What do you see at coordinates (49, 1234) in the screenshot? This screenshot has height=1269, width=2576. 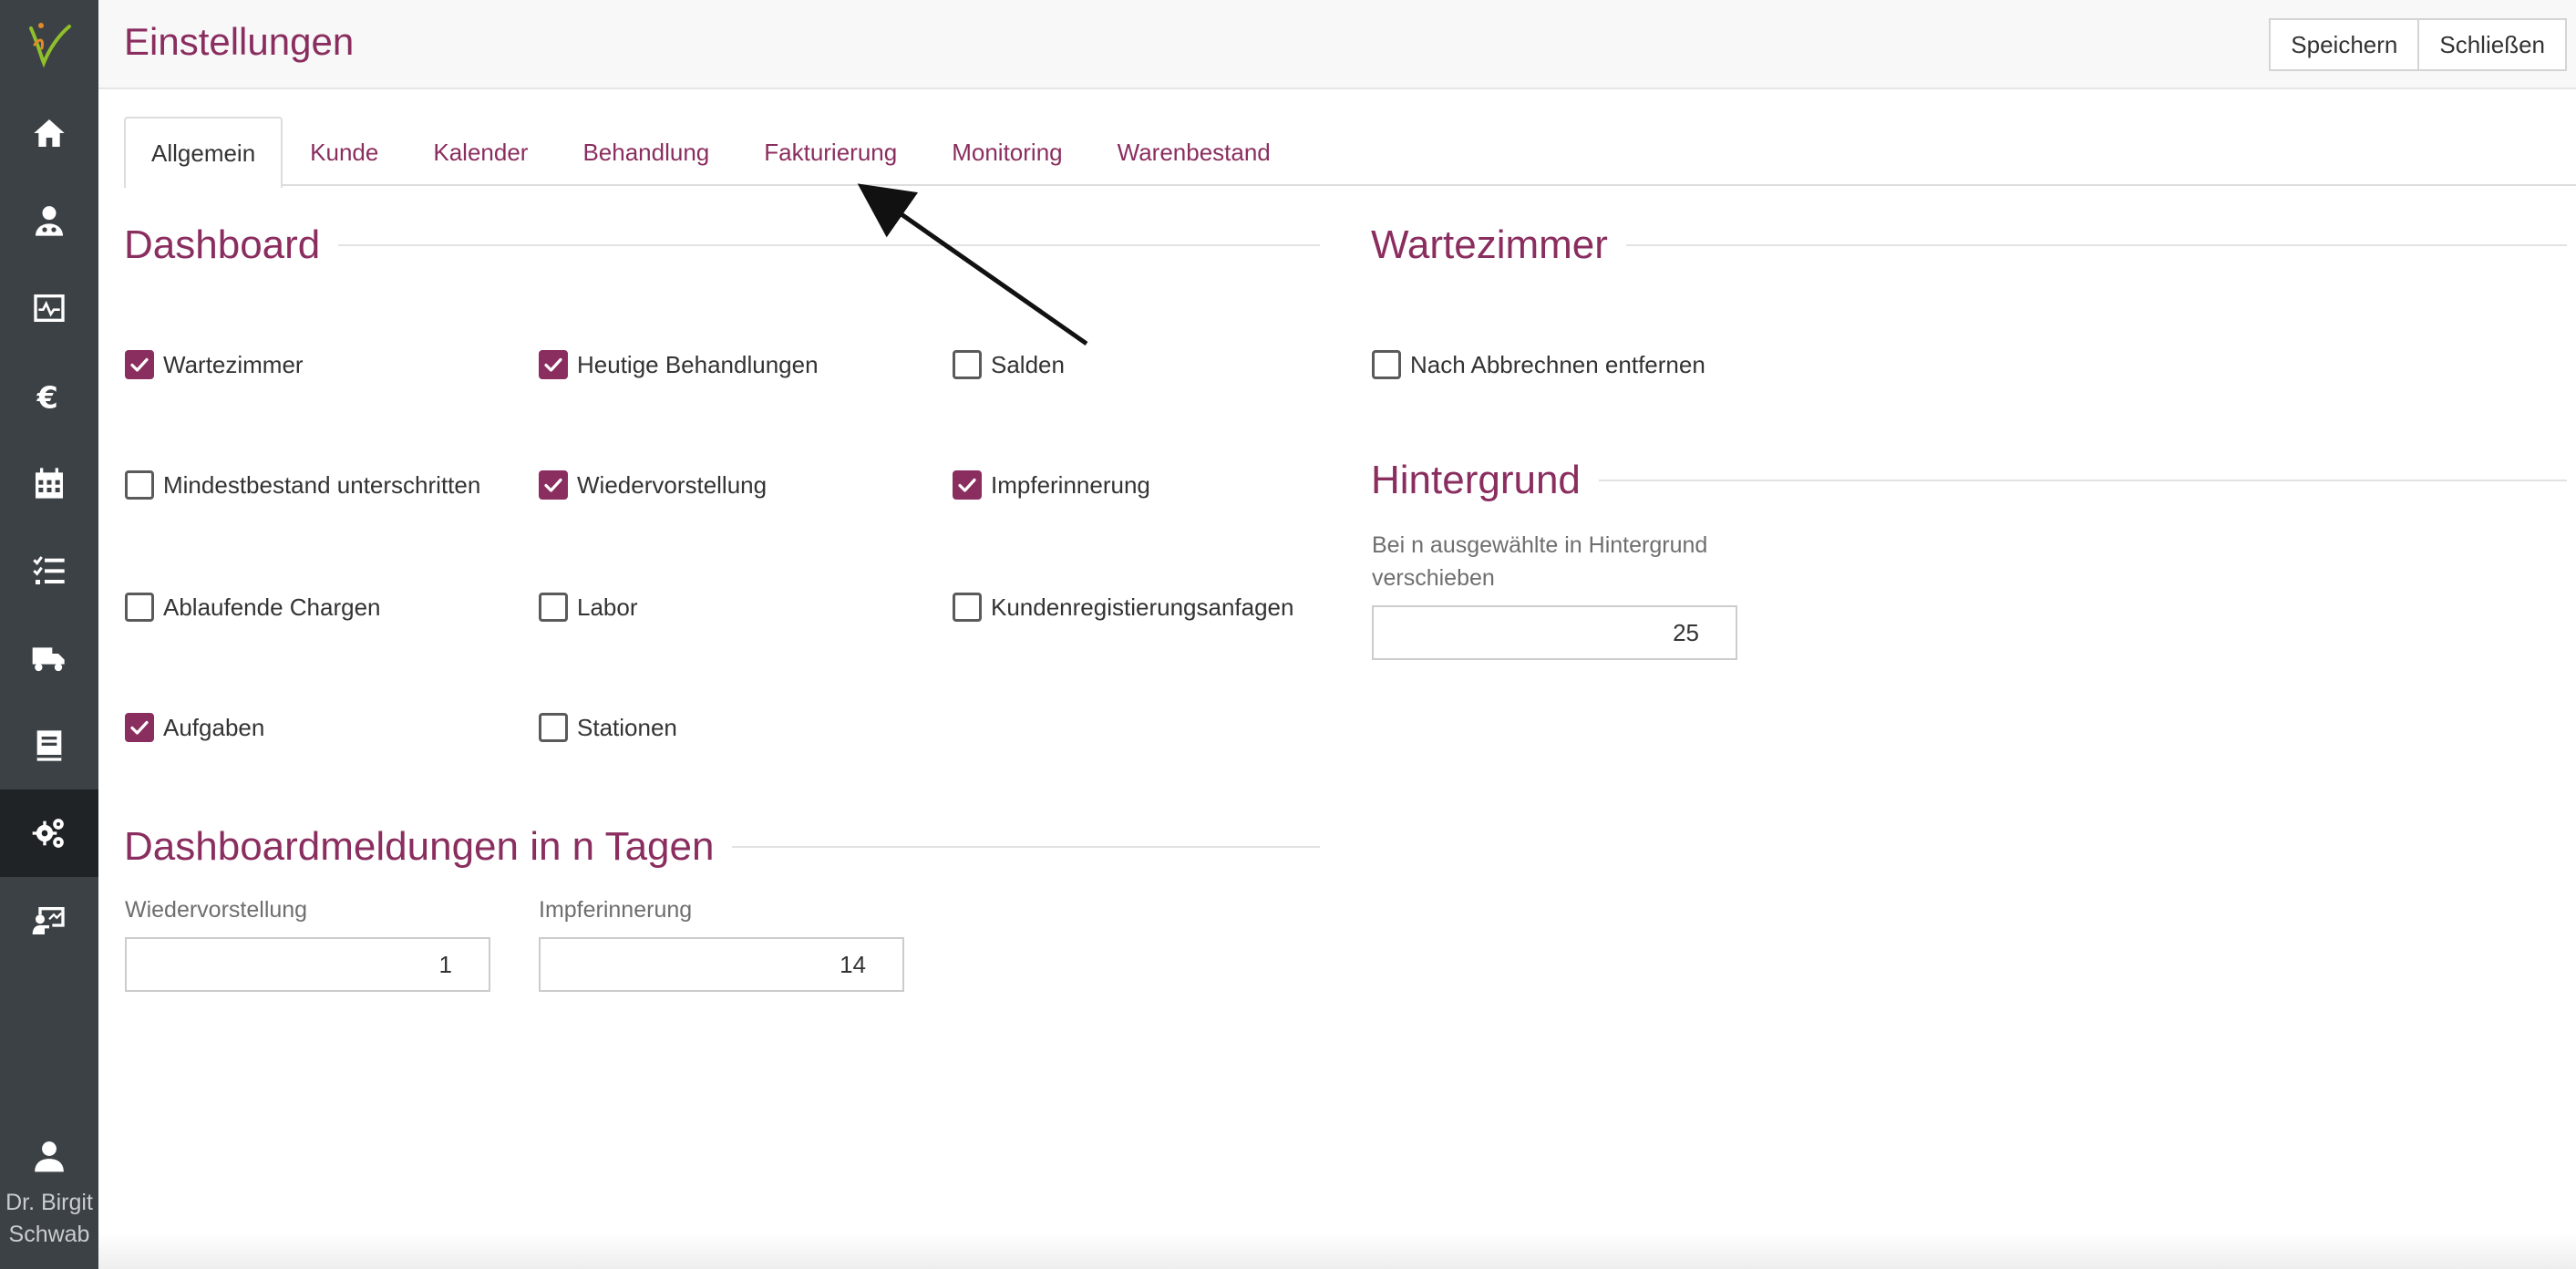 I see `user-name-last: Schwab` at bounding box center [49, 1234].